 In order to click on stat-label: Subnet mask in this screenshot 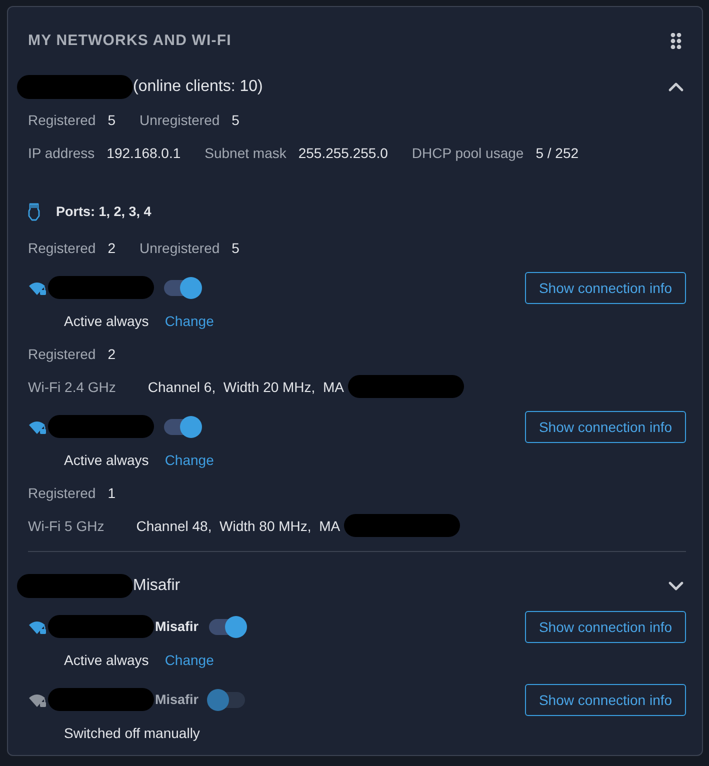, I will do `click(245, 152)`.